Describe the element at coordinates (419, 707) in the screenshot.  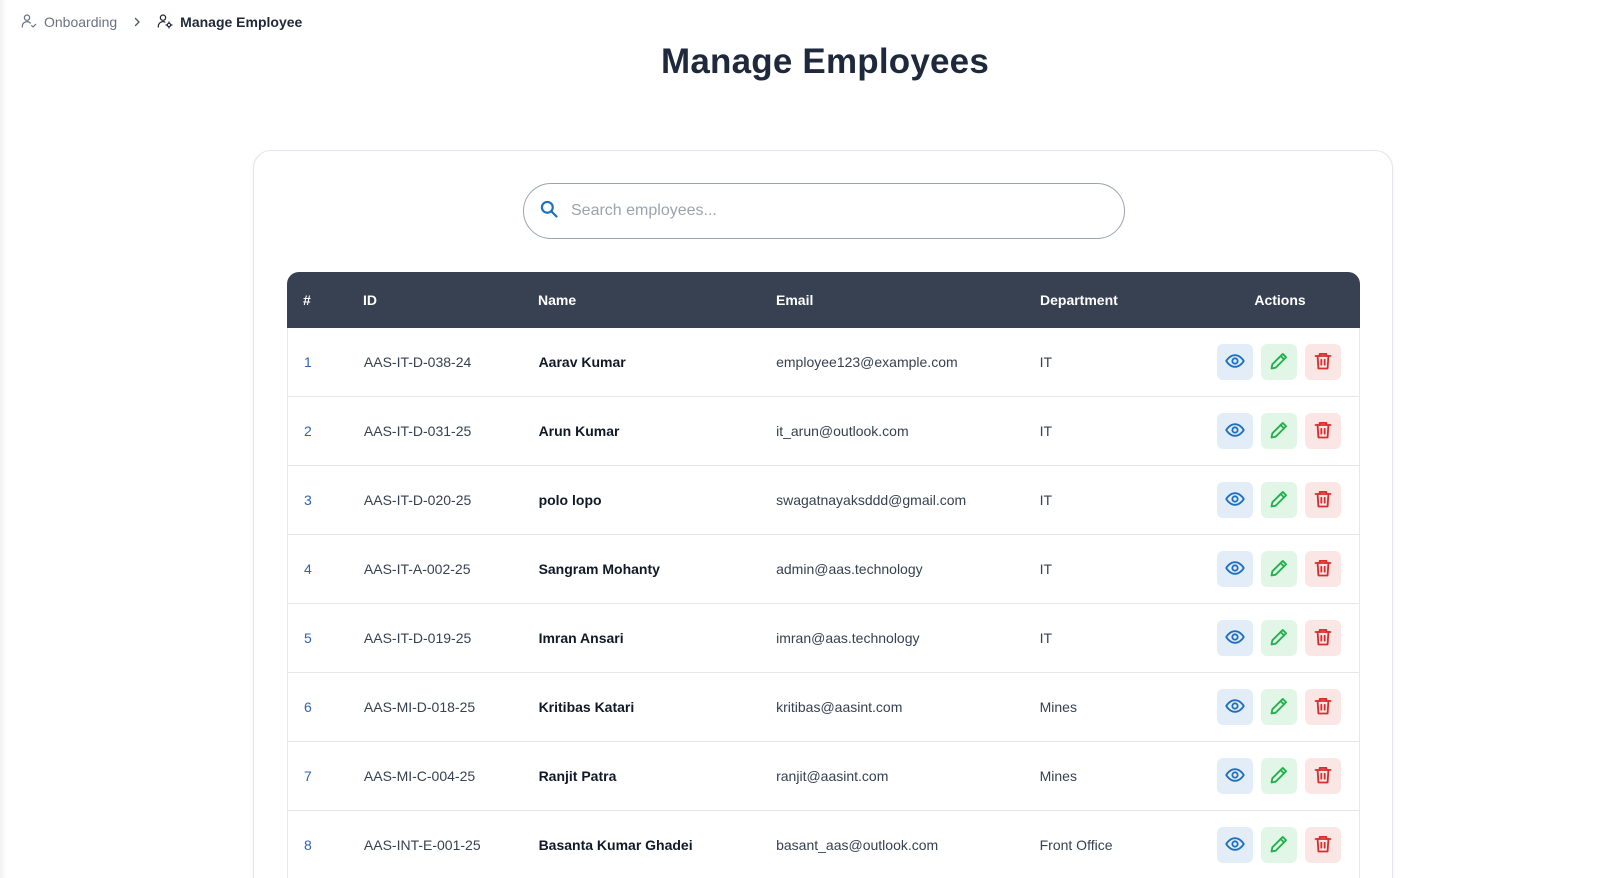
I see `employee-id: AAS-MI-D-018-25` at that location.